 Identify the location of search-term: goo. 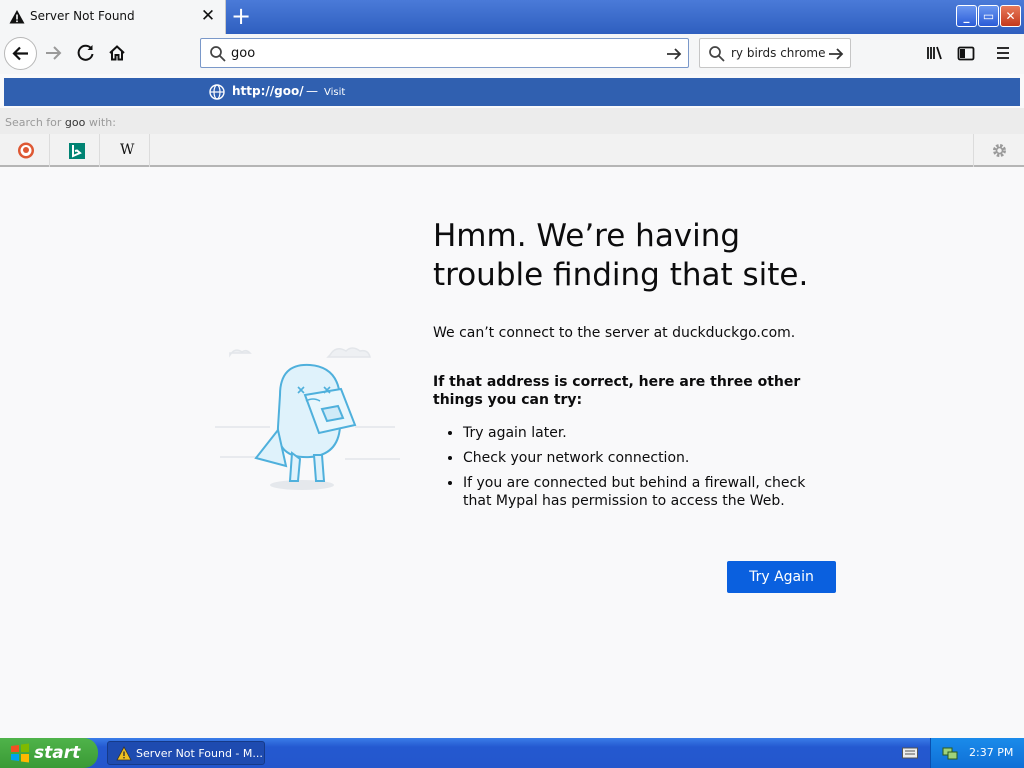
(75, 122).